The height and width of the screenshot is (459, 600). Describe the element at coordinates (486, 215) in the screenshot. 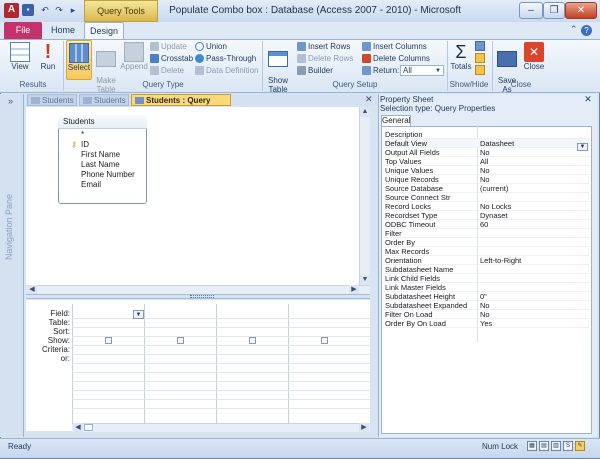

I see `property-row: Recordset Type Dynaset` at that location.